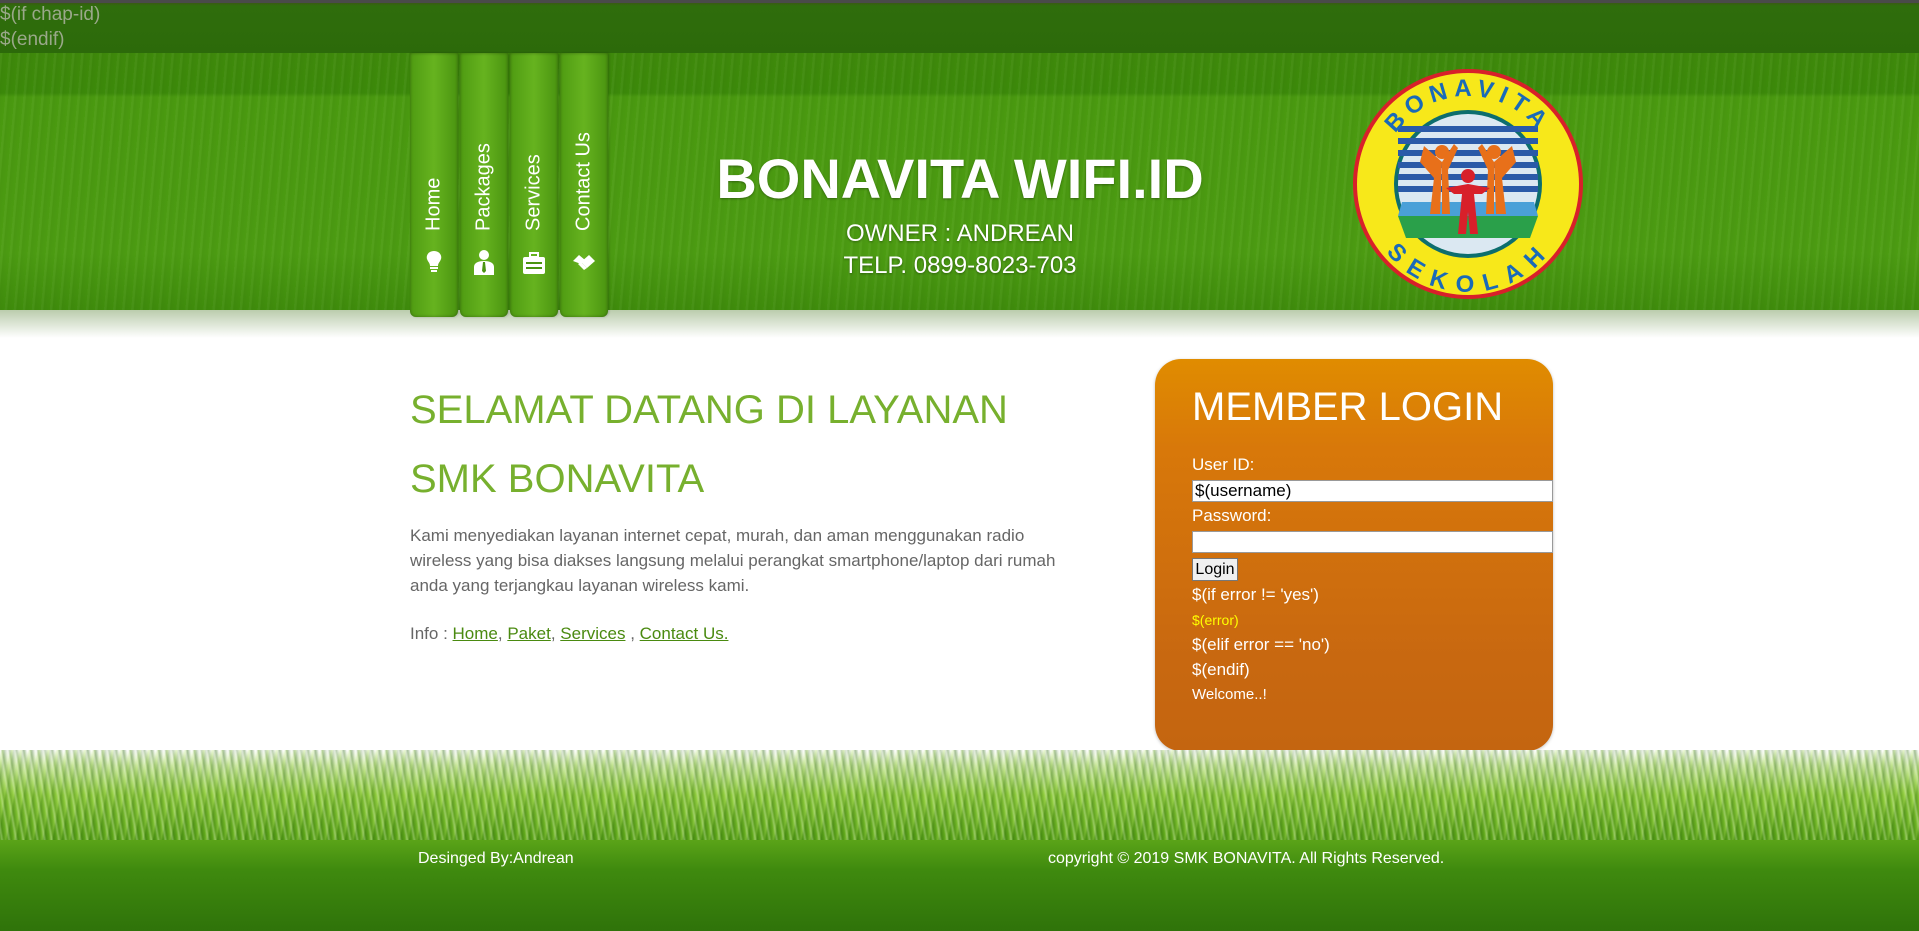 This screenshot has width=1919, height=931. Describe the element at coordinates (431, 633) in the screenshot. I see `info-prefix: Info :` at that location.